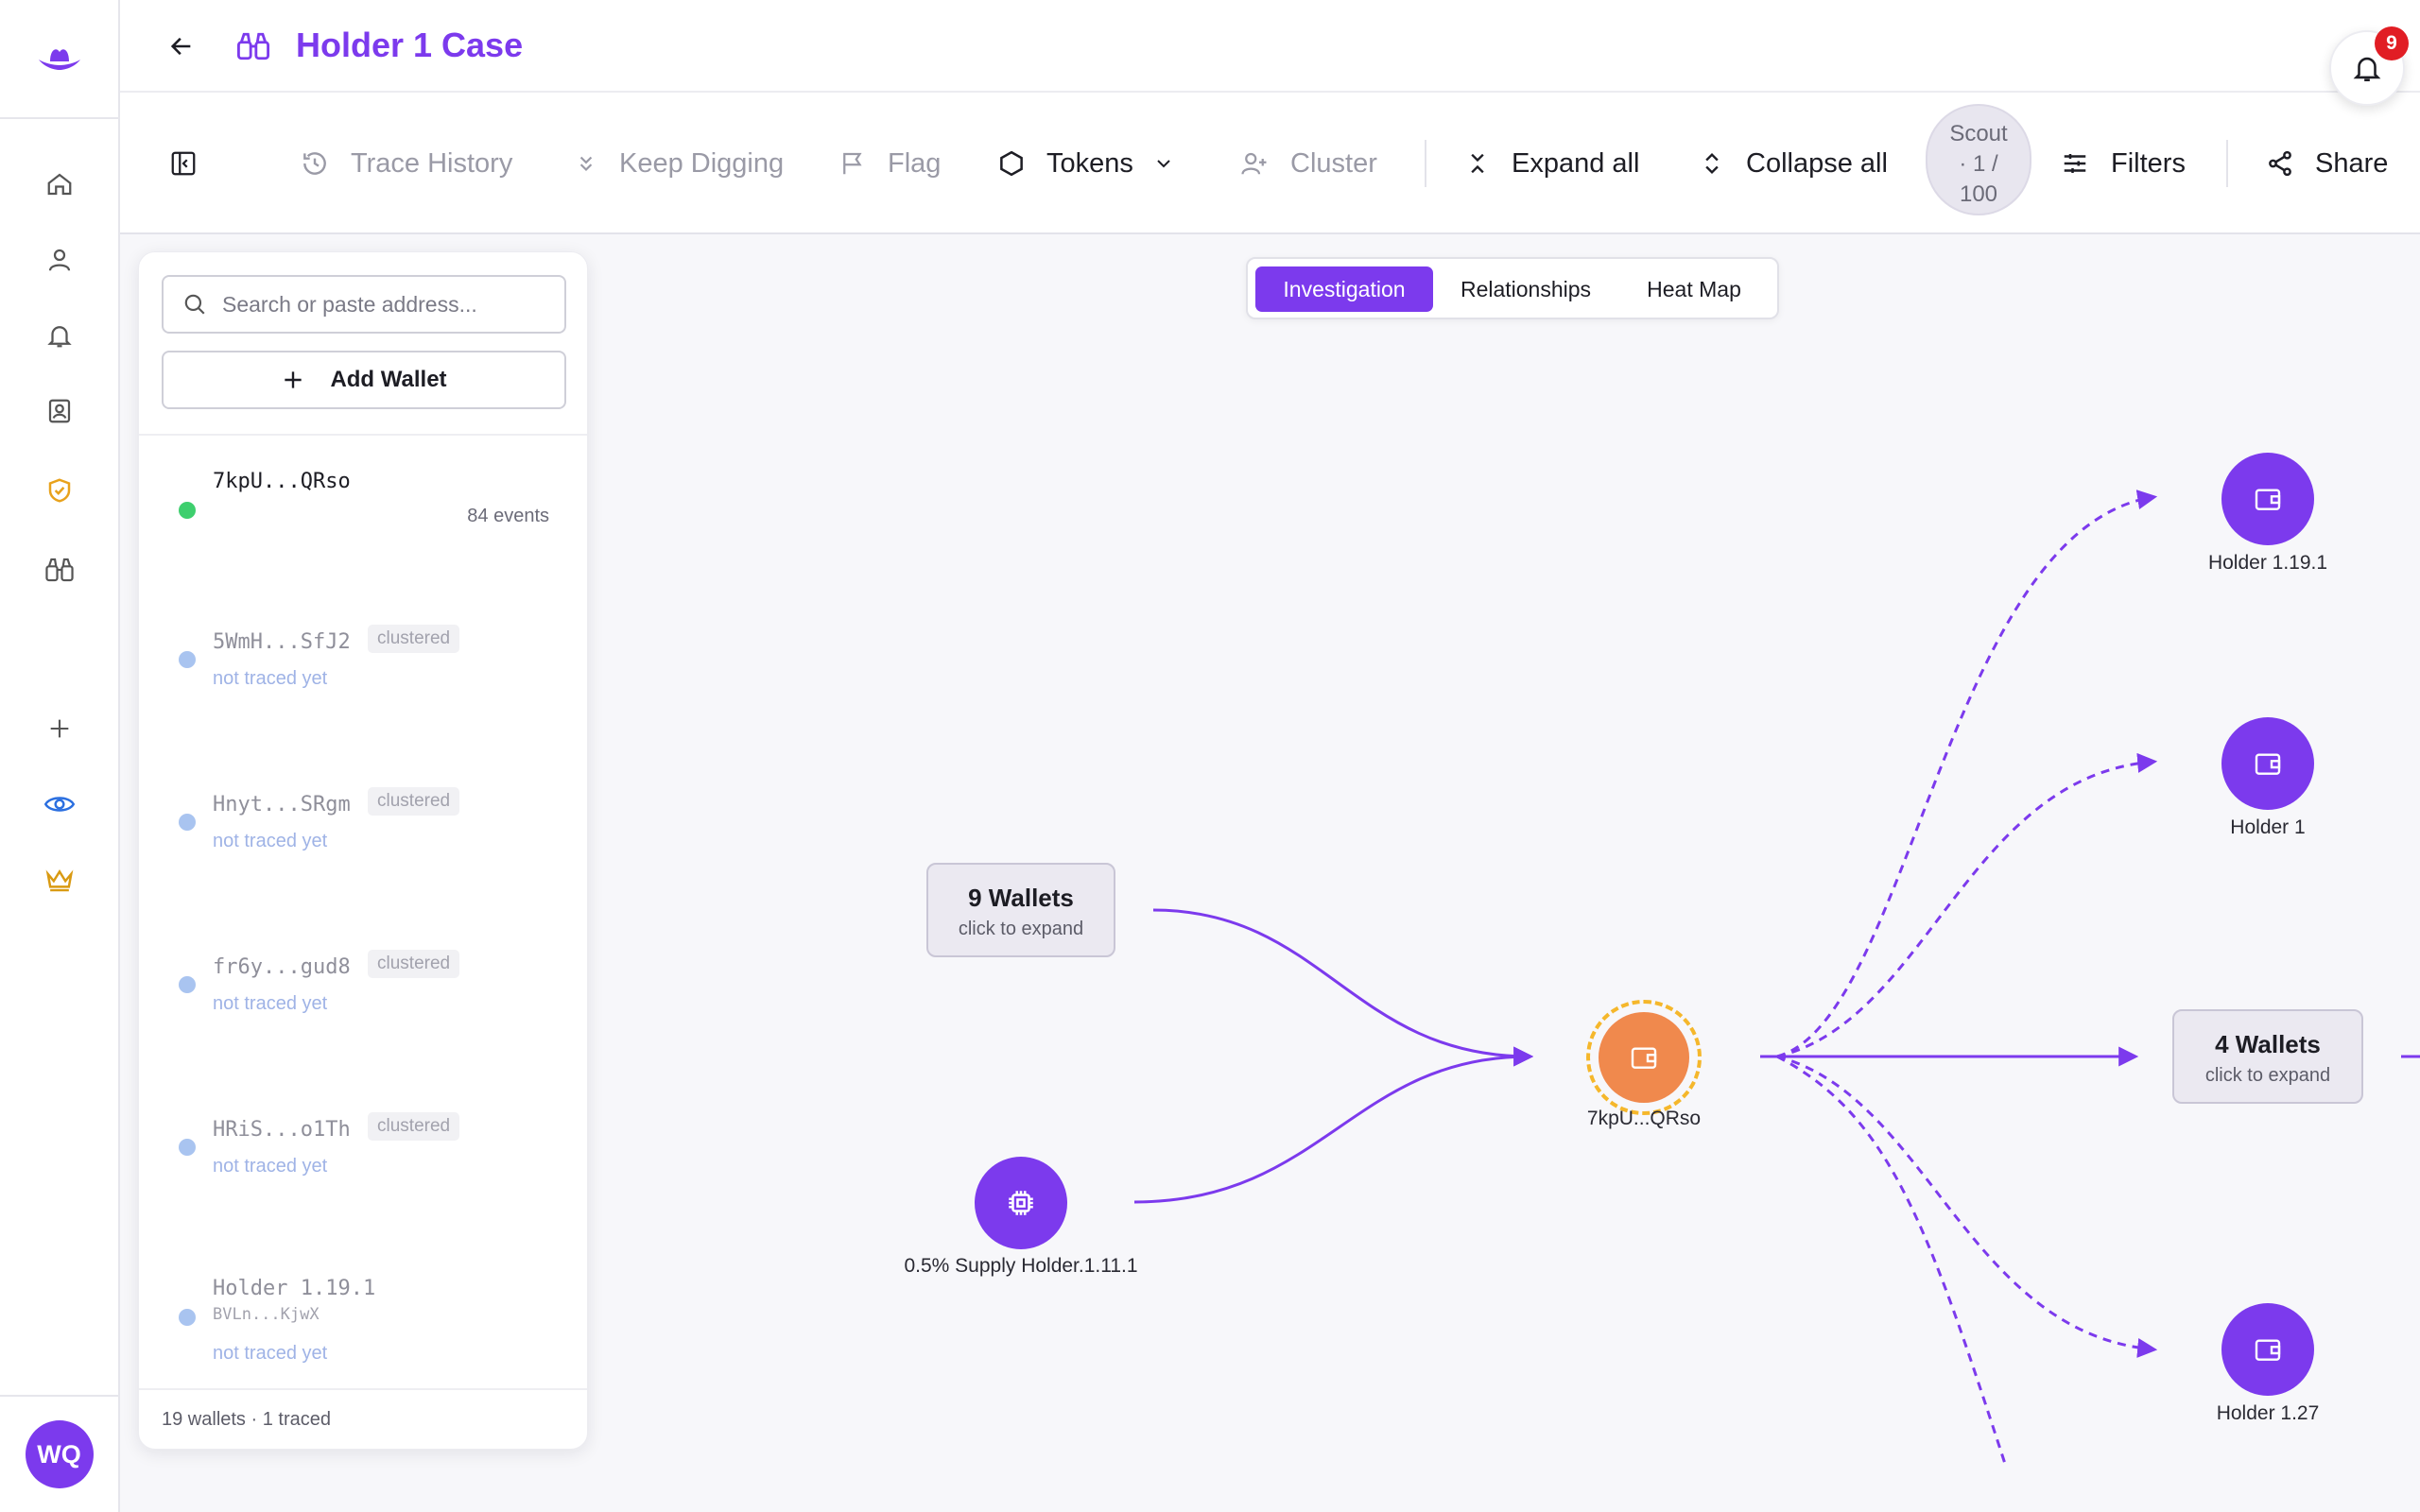  What do you see at coordinates (1644, 1118) in the screenshot?
I see `node-label: 7kpU...QRso` at bounding box center [1644, 1118].